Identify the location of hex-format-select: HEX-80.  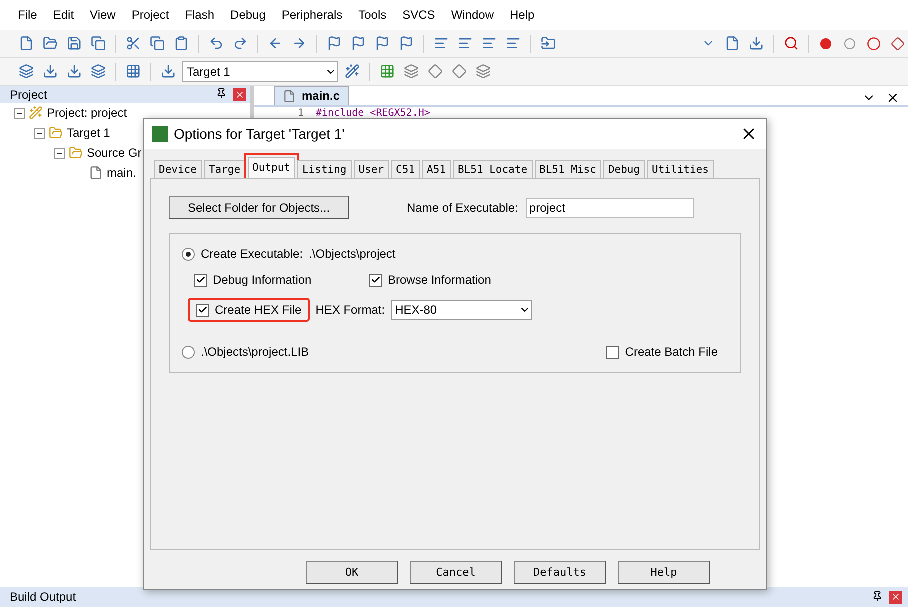
(461, 310).